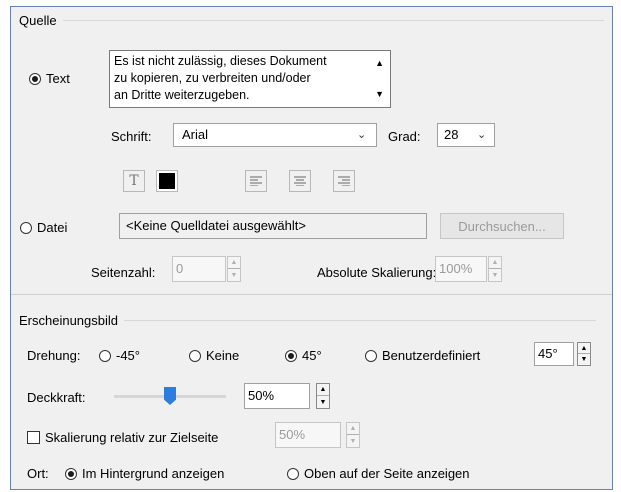  I want to click on rotation-custom-input: 45°, so click(554, 354).